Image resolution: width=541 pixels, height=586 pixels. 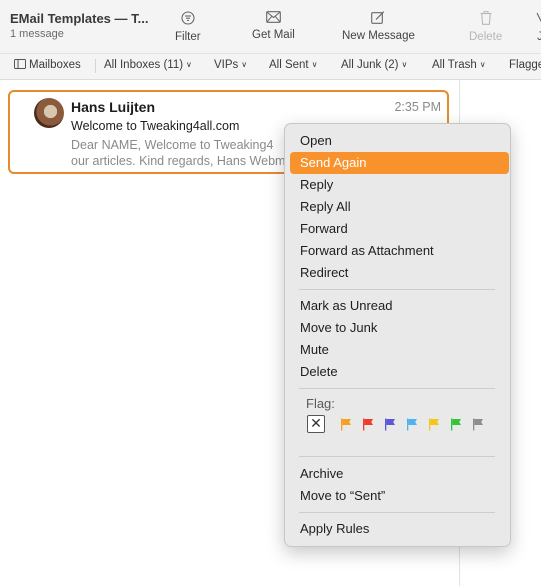 What do you see at coordinates (399, 306) in the screenshot?
I see `menu-item-mark-unread: Mark as Unread` at bounding box center [399, 306].